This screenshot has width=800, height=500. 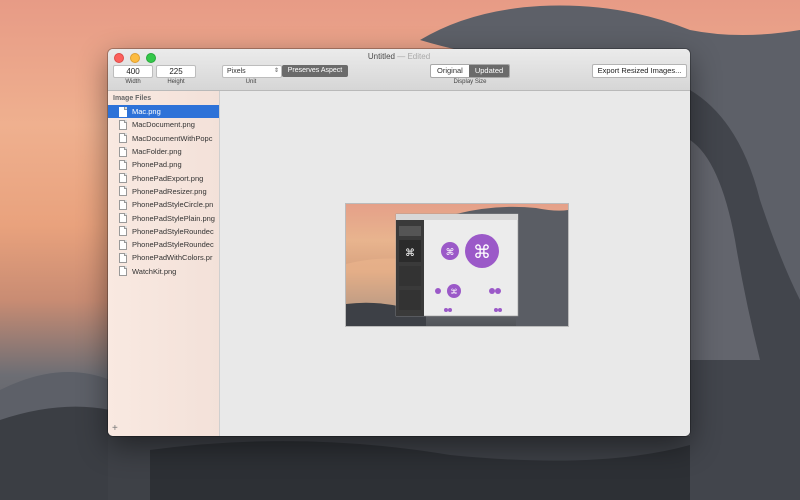 What do you see at coordinates (489, 71) in the screenshot?
I see `display-updated-segment: Updated` at bounding box center [489, 71].